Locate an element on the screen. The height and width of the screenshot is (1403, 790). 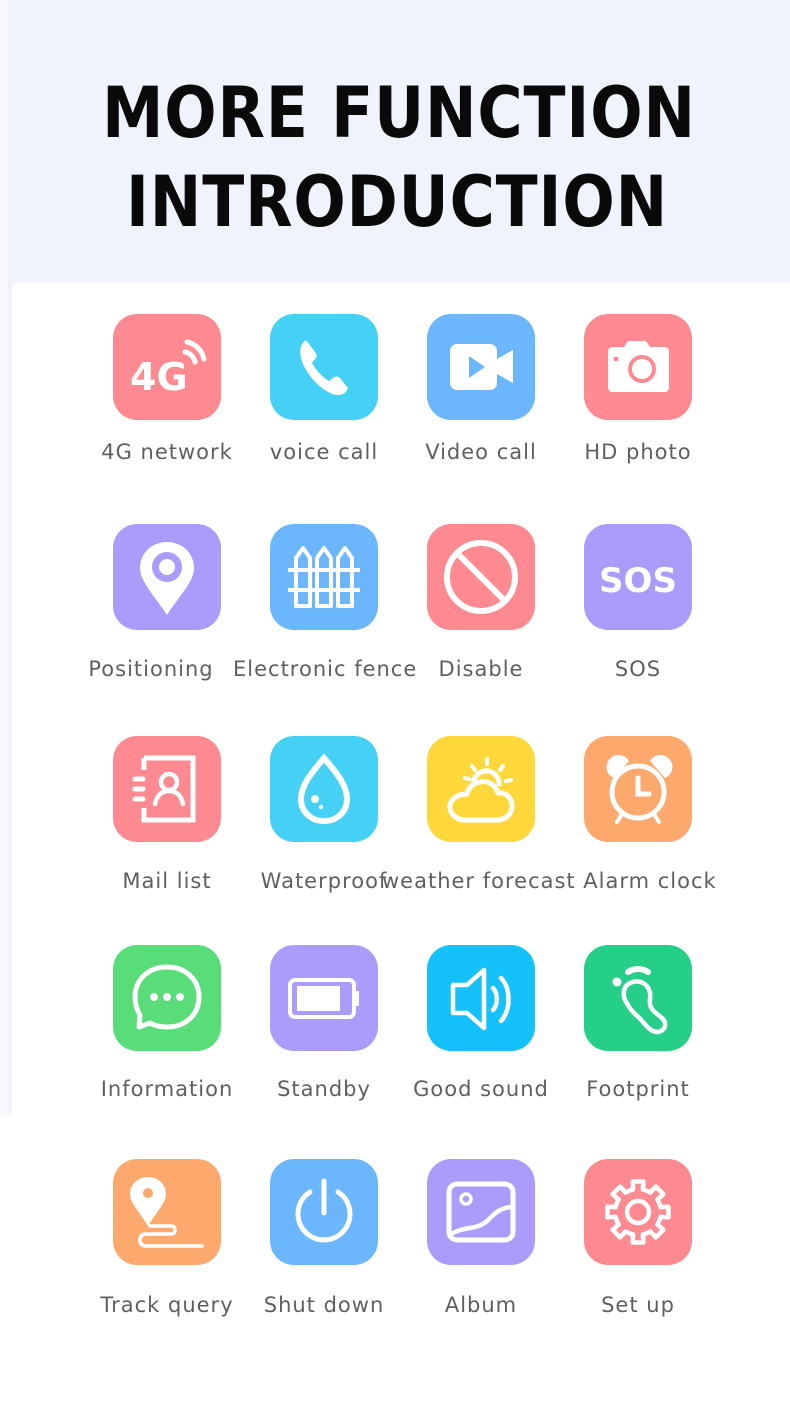
location-pin-icon is located at coordinates (167, 578).